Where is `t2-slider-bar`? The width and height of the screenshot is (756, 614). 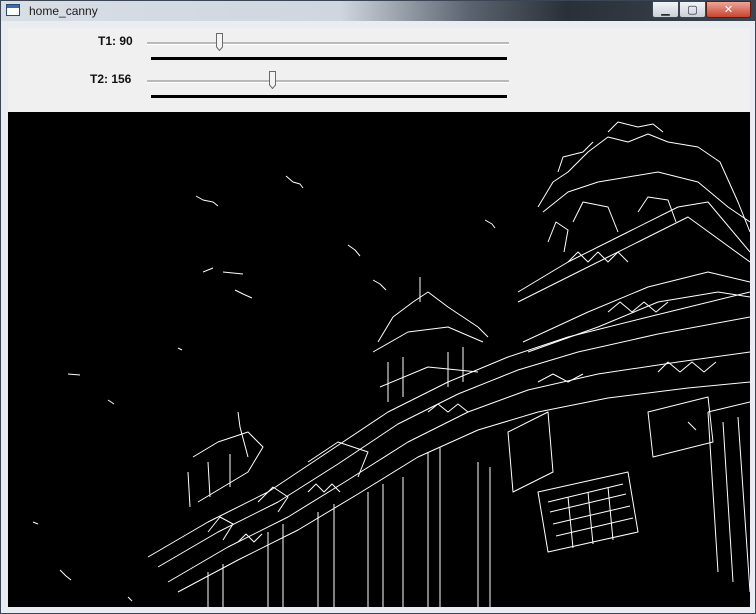
t2-slider-bar is located at coordinates (329, 96).